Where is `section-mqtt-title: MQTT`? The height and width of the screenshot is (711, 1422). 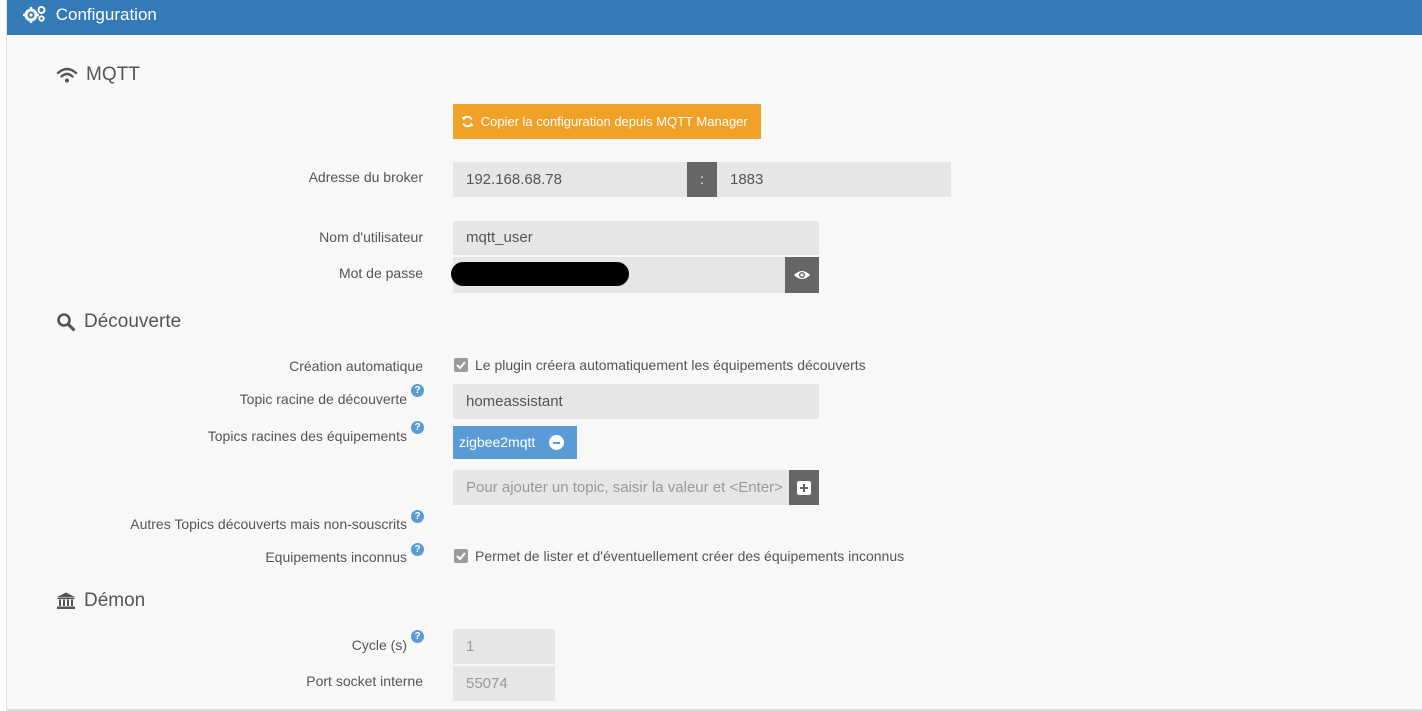 section-mqtt-title: MQTT is located at coordinates (113, 74).